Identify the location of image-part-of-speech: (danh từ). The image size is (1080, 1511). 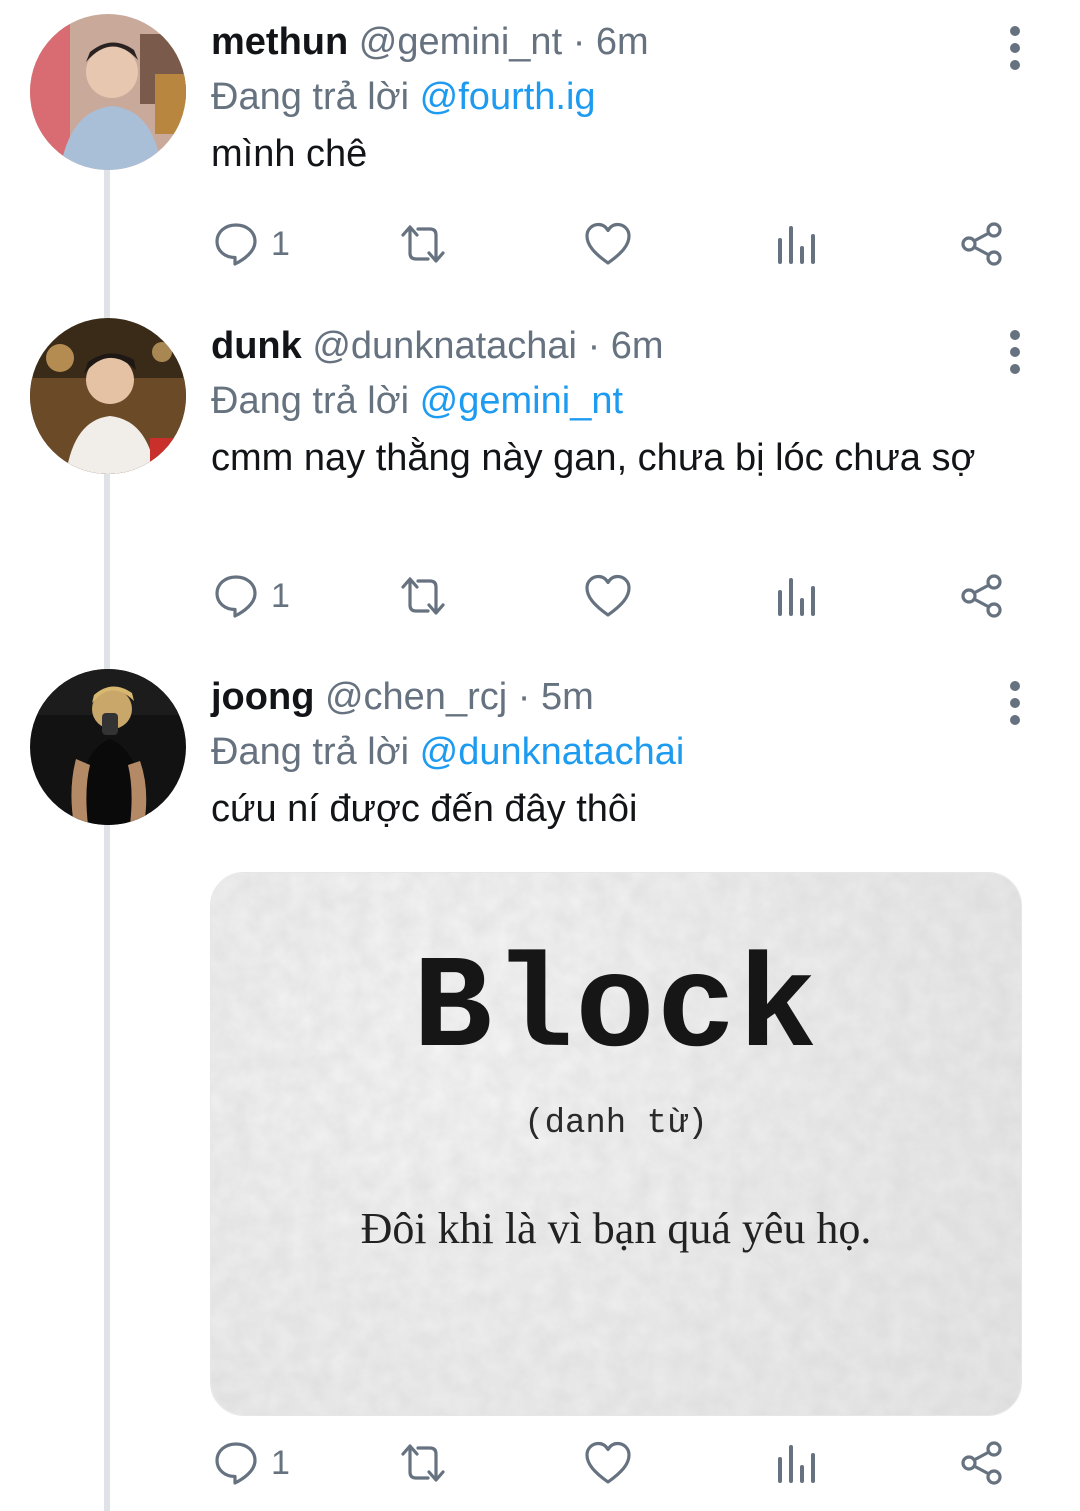
(616, 1124).